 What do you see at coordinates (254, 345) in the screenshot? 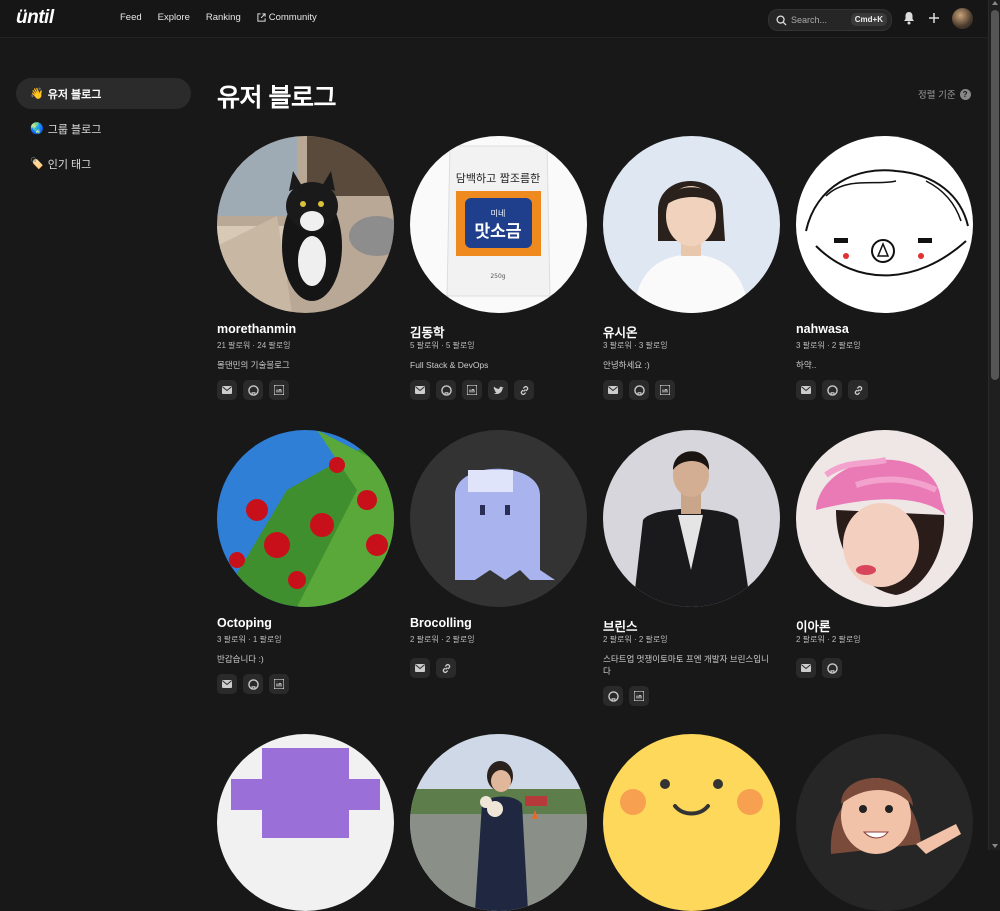
I see `follow-counts: 21 팔로워 · 24 팔로잉` at bounding box center [254, 345].